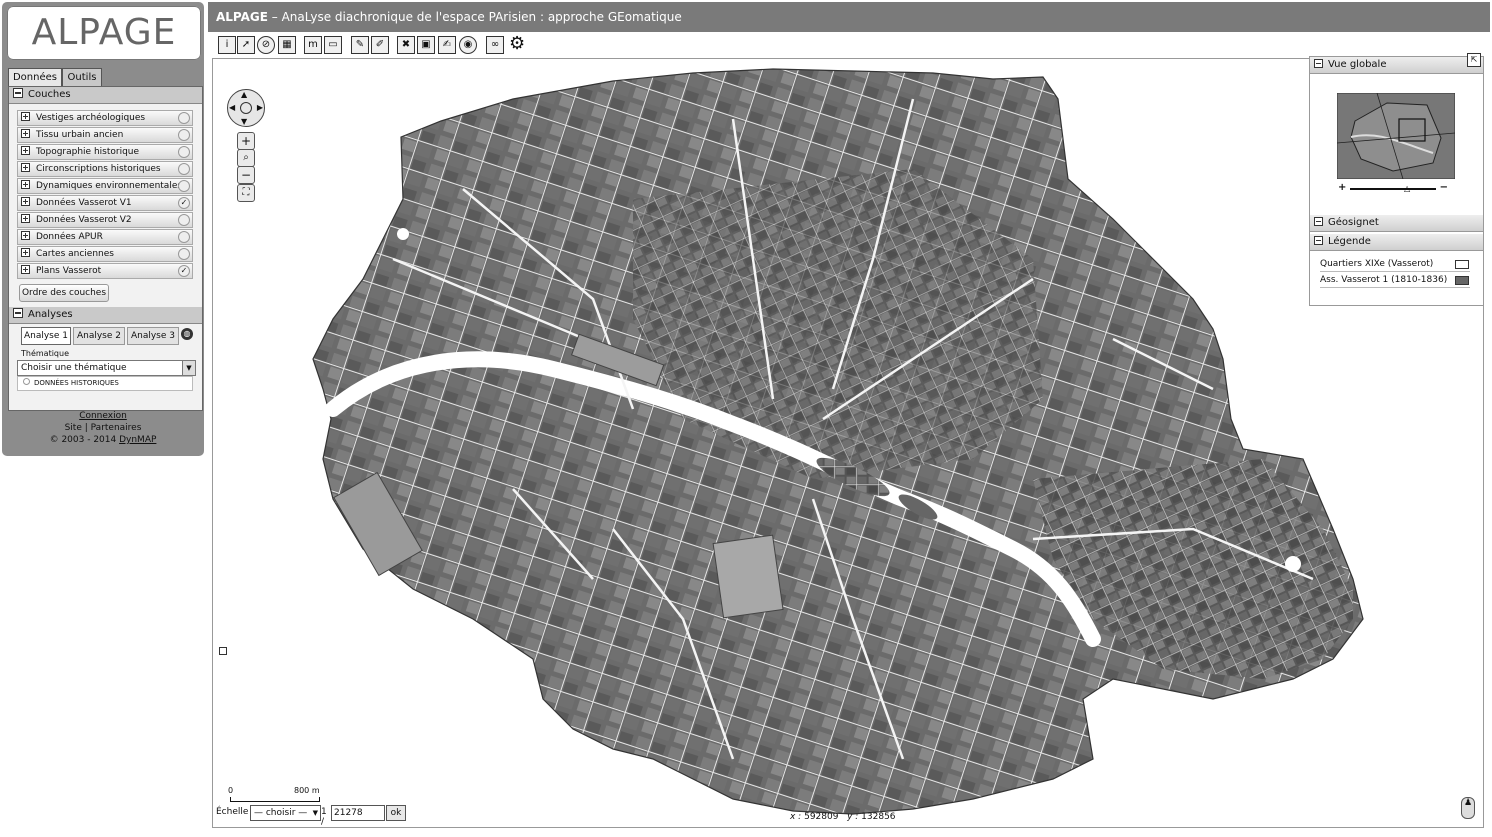 The width and height of the screenshot is (1492, 837). I want to click on layer-dynamiques: Dynamiques environnementales, so click(105, 186).